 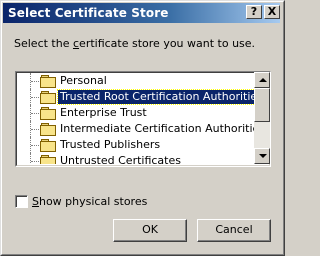 I want to click on tree-item-trusted-publishers: Trusted Publishers, so click(x=135, y=145).